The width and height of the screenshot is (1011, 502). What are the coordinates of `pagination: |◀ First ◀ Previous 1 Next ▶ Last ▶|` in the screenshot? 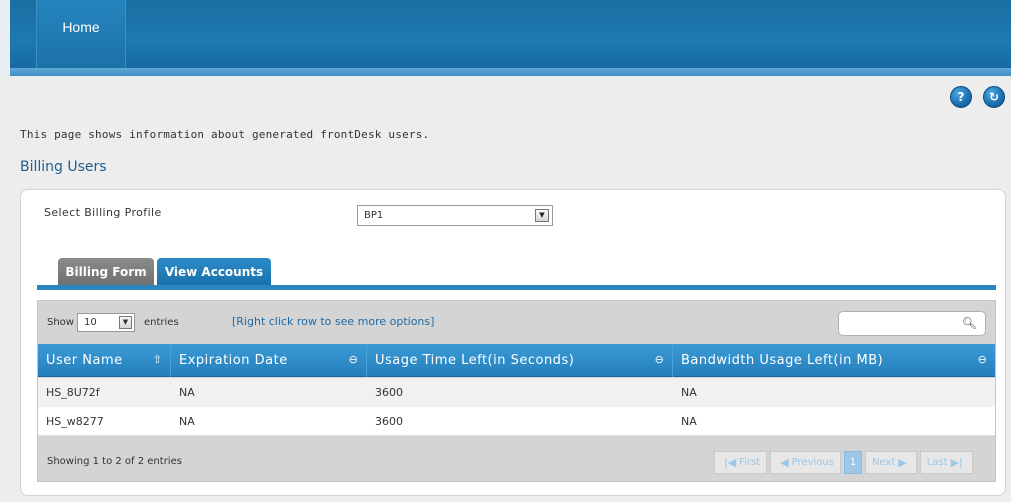 It's located at (843, 462).